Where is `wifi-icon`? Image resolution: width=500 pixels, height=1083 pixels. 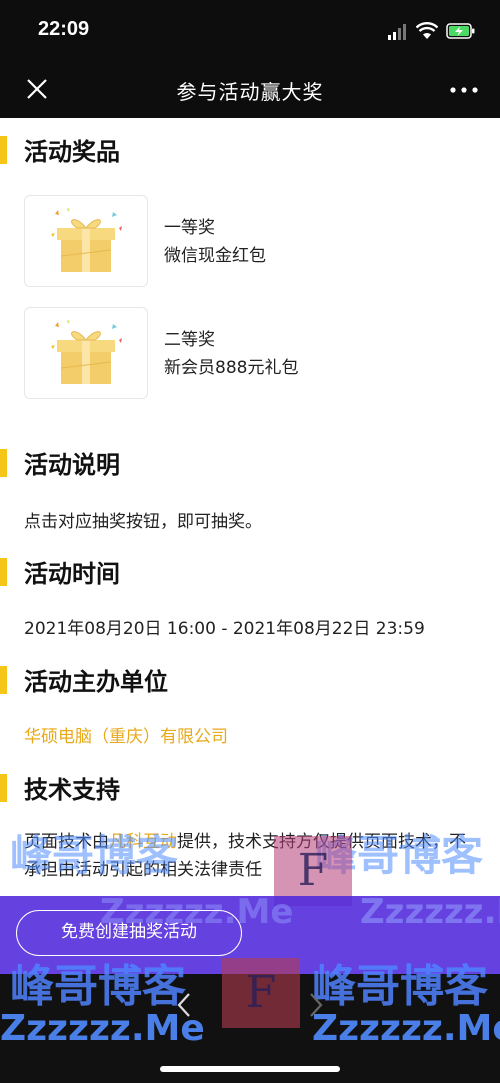
wifi-icon is located at coordinates (427, 30).